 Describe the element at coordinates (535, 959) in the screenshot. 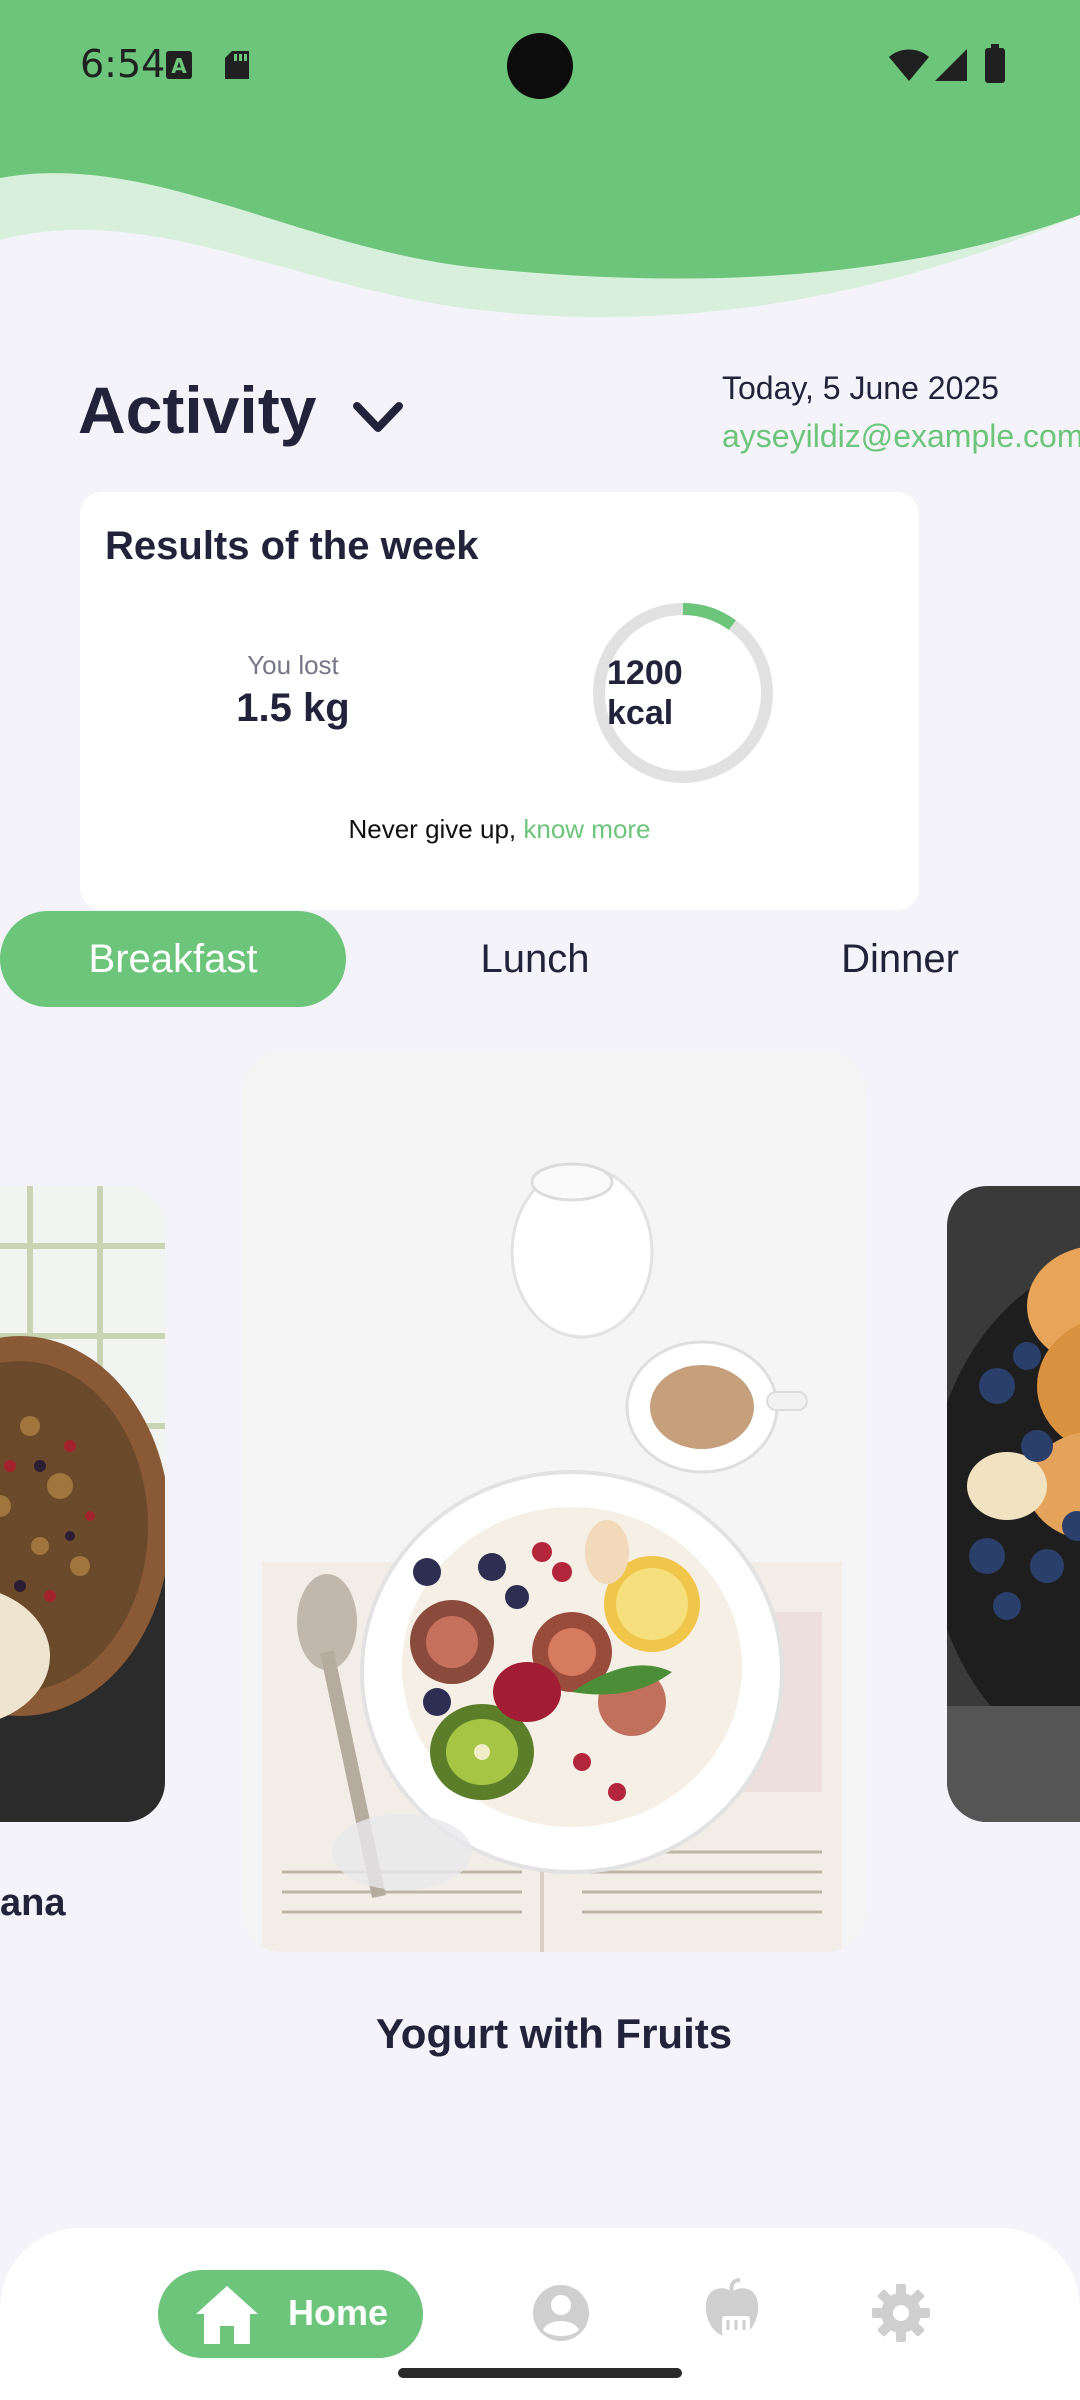

I see `tab-lunch: Lunch` at that location.